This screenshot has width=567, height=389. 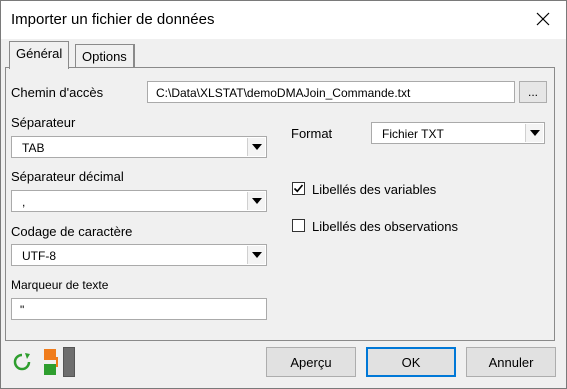 I want to click on decimal-separator-label: Séparateur décimal, so click(x=67, y=176).